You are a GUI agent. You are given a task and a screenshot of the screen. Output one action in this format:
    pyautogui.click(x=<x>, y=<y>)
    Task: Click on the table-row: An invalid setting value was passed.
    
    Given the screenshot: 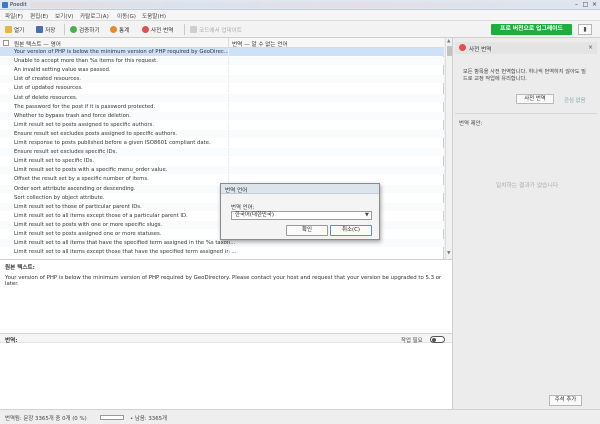 What is the action you would take?
    pyautogui.click(x=222, y=70)
    